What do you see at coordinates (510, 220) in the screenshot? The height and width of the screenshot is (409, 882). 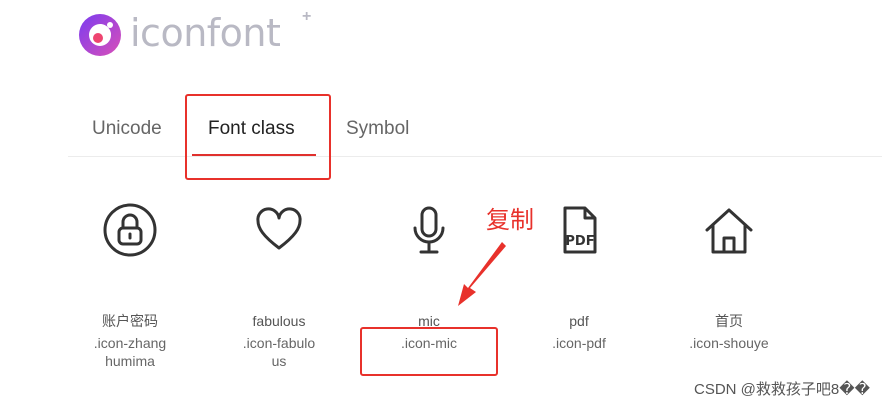 I see `annotation-copy-label: 复制` at bounding box center [510, 220].